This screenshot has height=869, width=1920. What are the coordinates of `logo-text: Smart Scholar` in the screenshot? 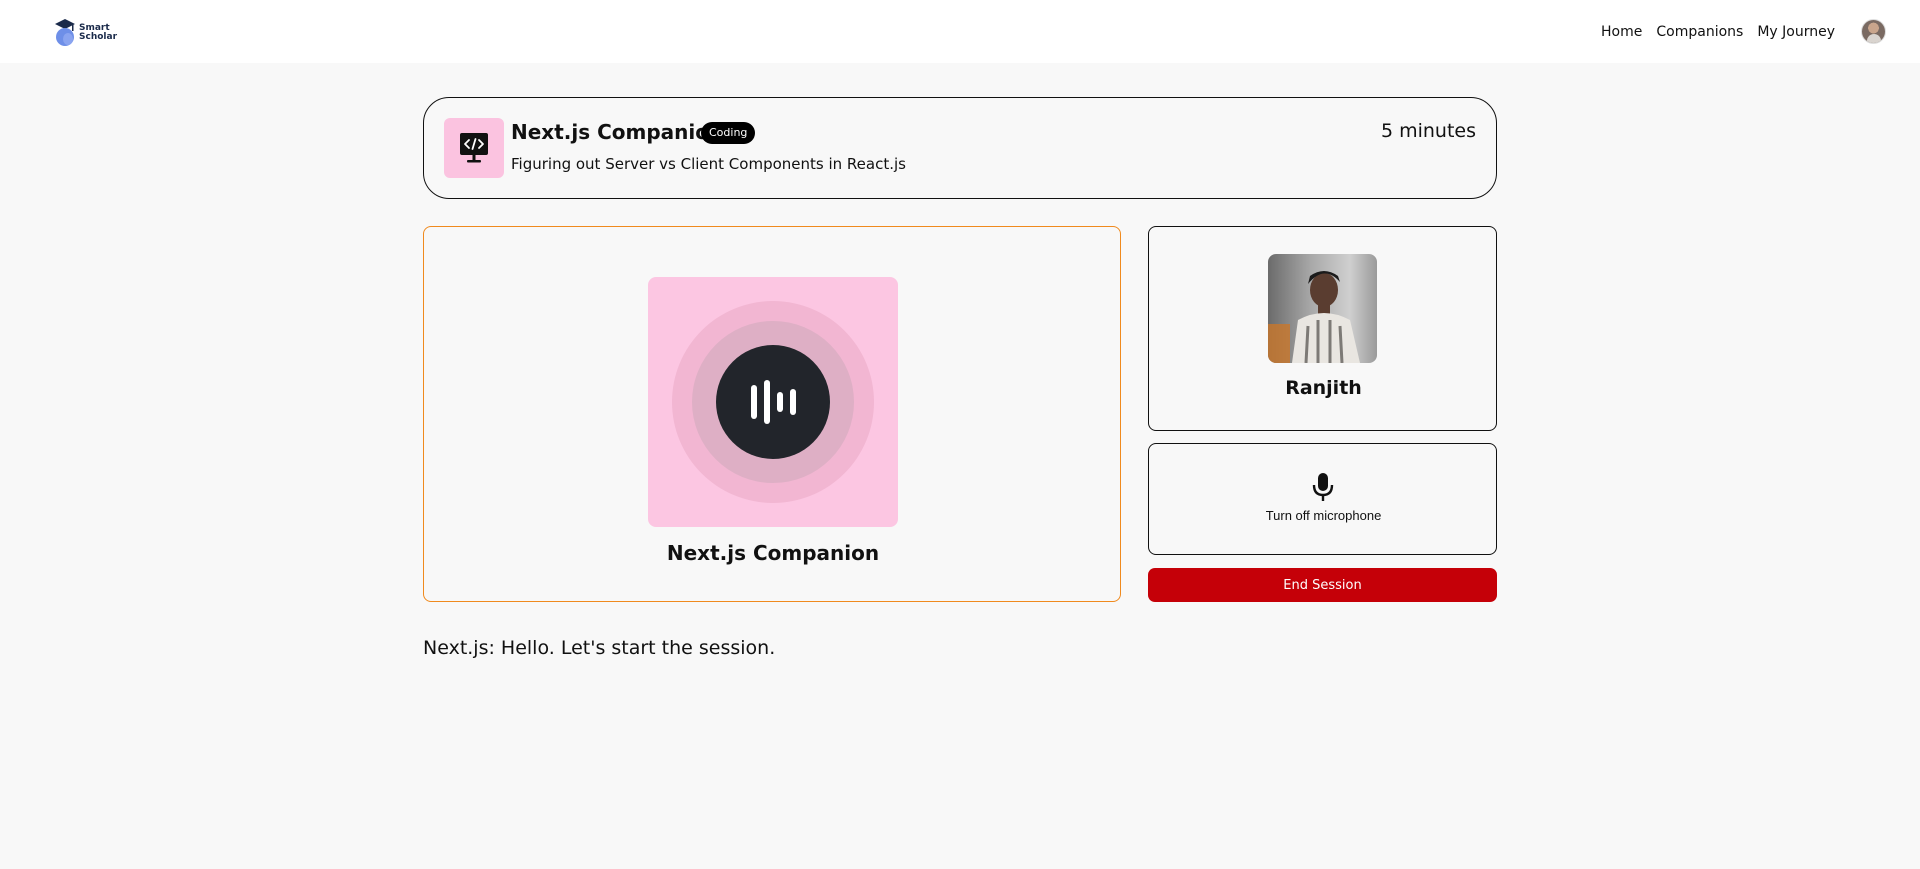 It's located at (98, 32).